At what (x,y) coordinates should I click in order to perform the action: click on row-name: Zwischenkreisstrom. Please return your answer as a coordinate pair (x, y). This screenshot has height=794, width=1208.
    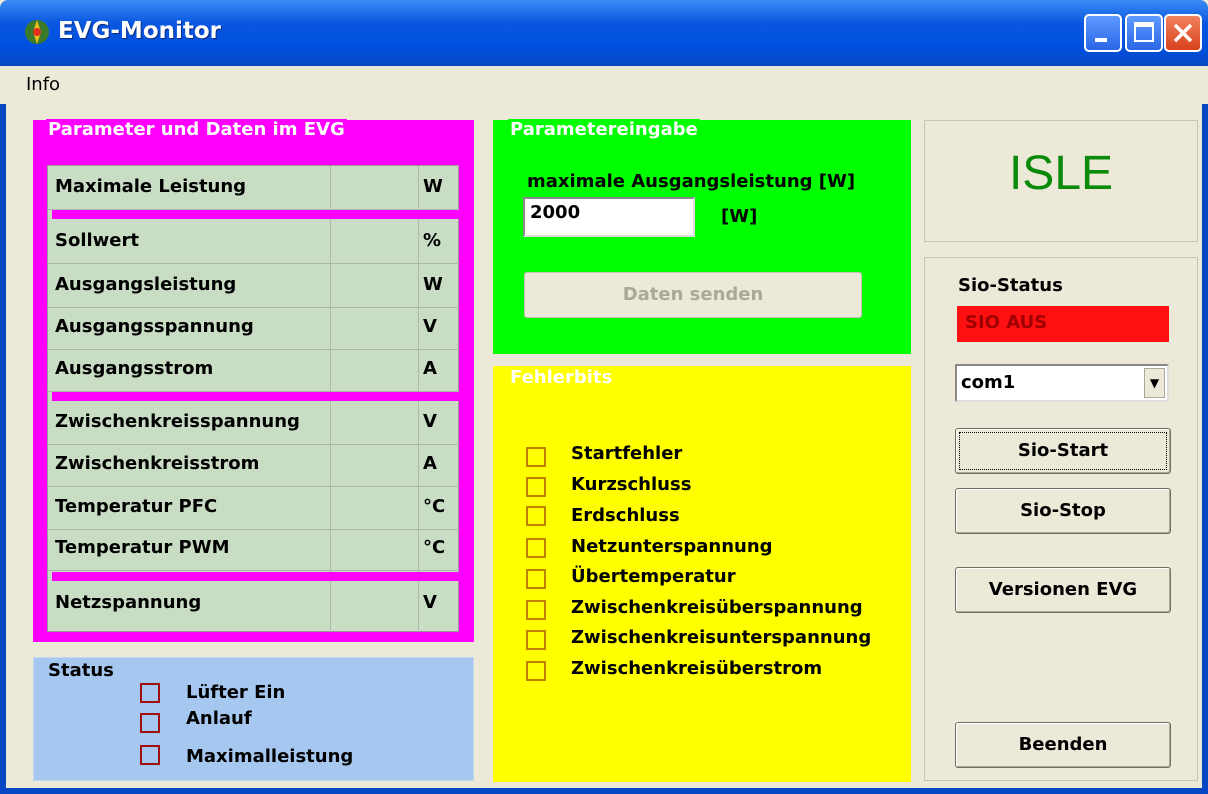
    Looking at the image, I should click on (157, 463).